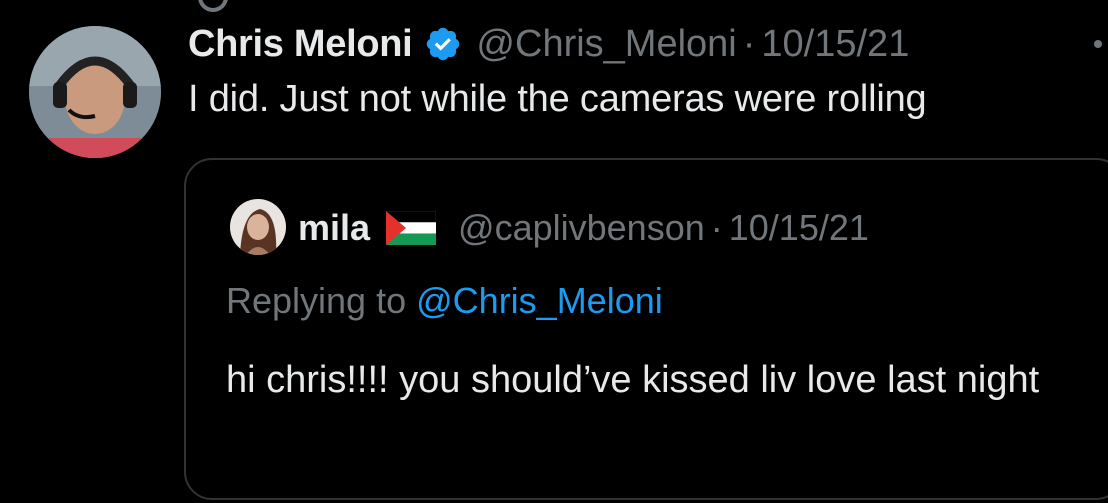  I want to click on tweet-date: 10/15/21, so click(835, 44).